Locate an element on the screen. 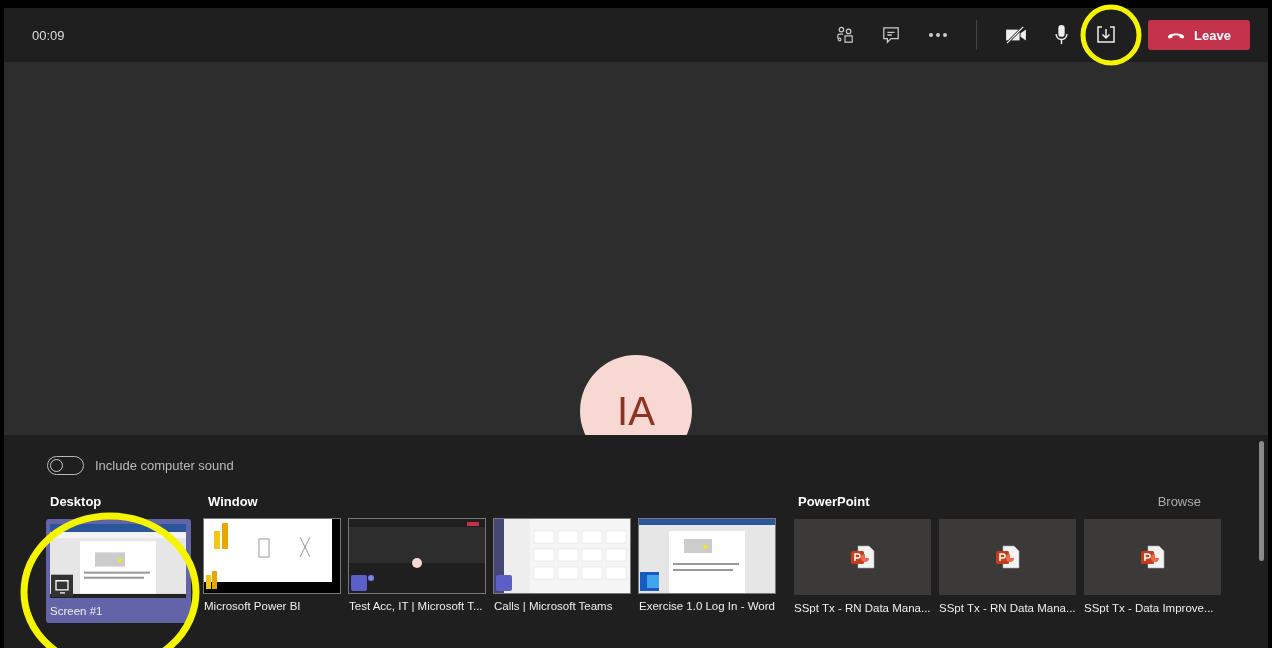 Image resolution: width=1272 pixels, height=648 pixels. call-timer: 00:09 is located at coordinates (48, 35).